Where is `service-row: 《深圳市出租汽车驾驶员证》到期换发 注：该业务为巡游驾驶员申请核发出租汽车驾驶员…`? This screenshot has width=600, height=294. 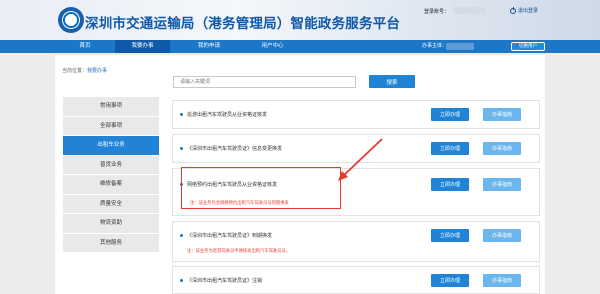
service-row: 《深圳市出租汽车驾驶员证》到期换发 注：该业务为巡游驾驶员申请核发出租汽车驾驶员… is located at coordinates (356, 241).